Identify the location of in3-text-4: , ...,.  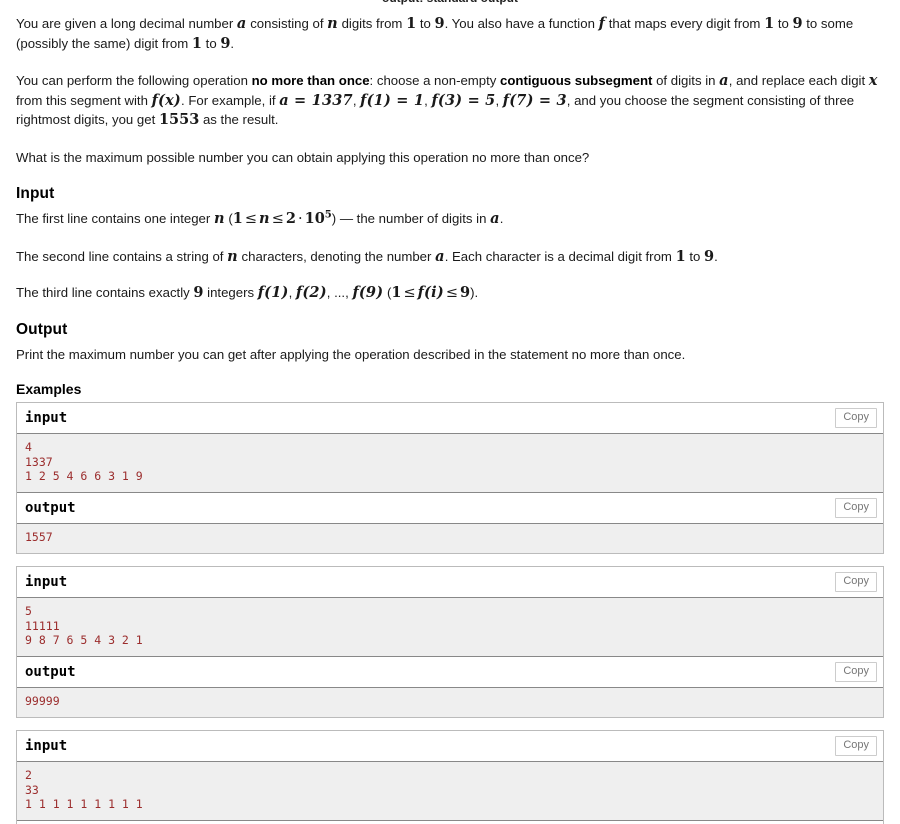
(339, 292).